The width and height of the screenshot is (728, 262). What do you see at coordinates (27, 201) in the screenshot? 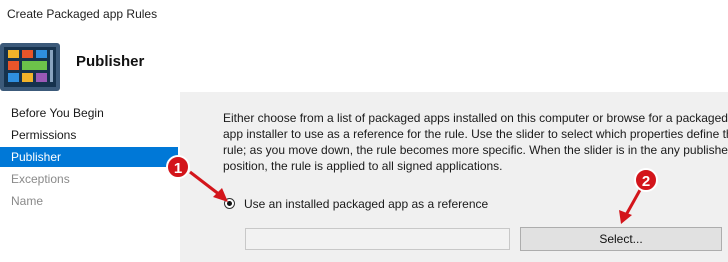
I see `nav-item-name: Name` at bounding box center [27, 201].